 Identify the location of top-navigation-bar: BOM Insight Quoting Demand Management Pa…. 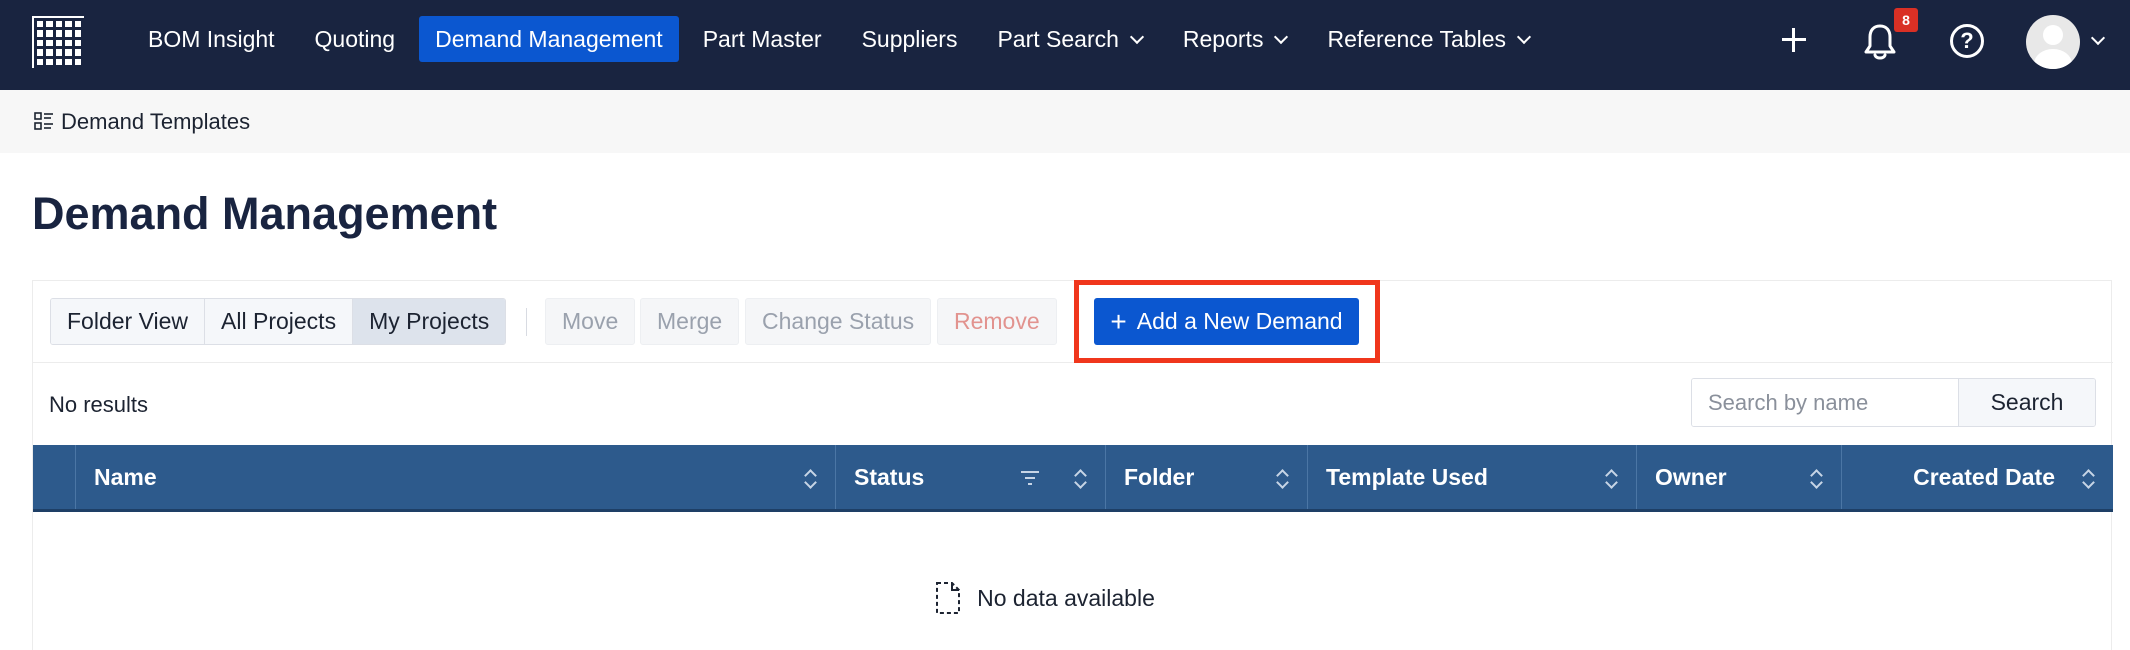
(1065, 45).